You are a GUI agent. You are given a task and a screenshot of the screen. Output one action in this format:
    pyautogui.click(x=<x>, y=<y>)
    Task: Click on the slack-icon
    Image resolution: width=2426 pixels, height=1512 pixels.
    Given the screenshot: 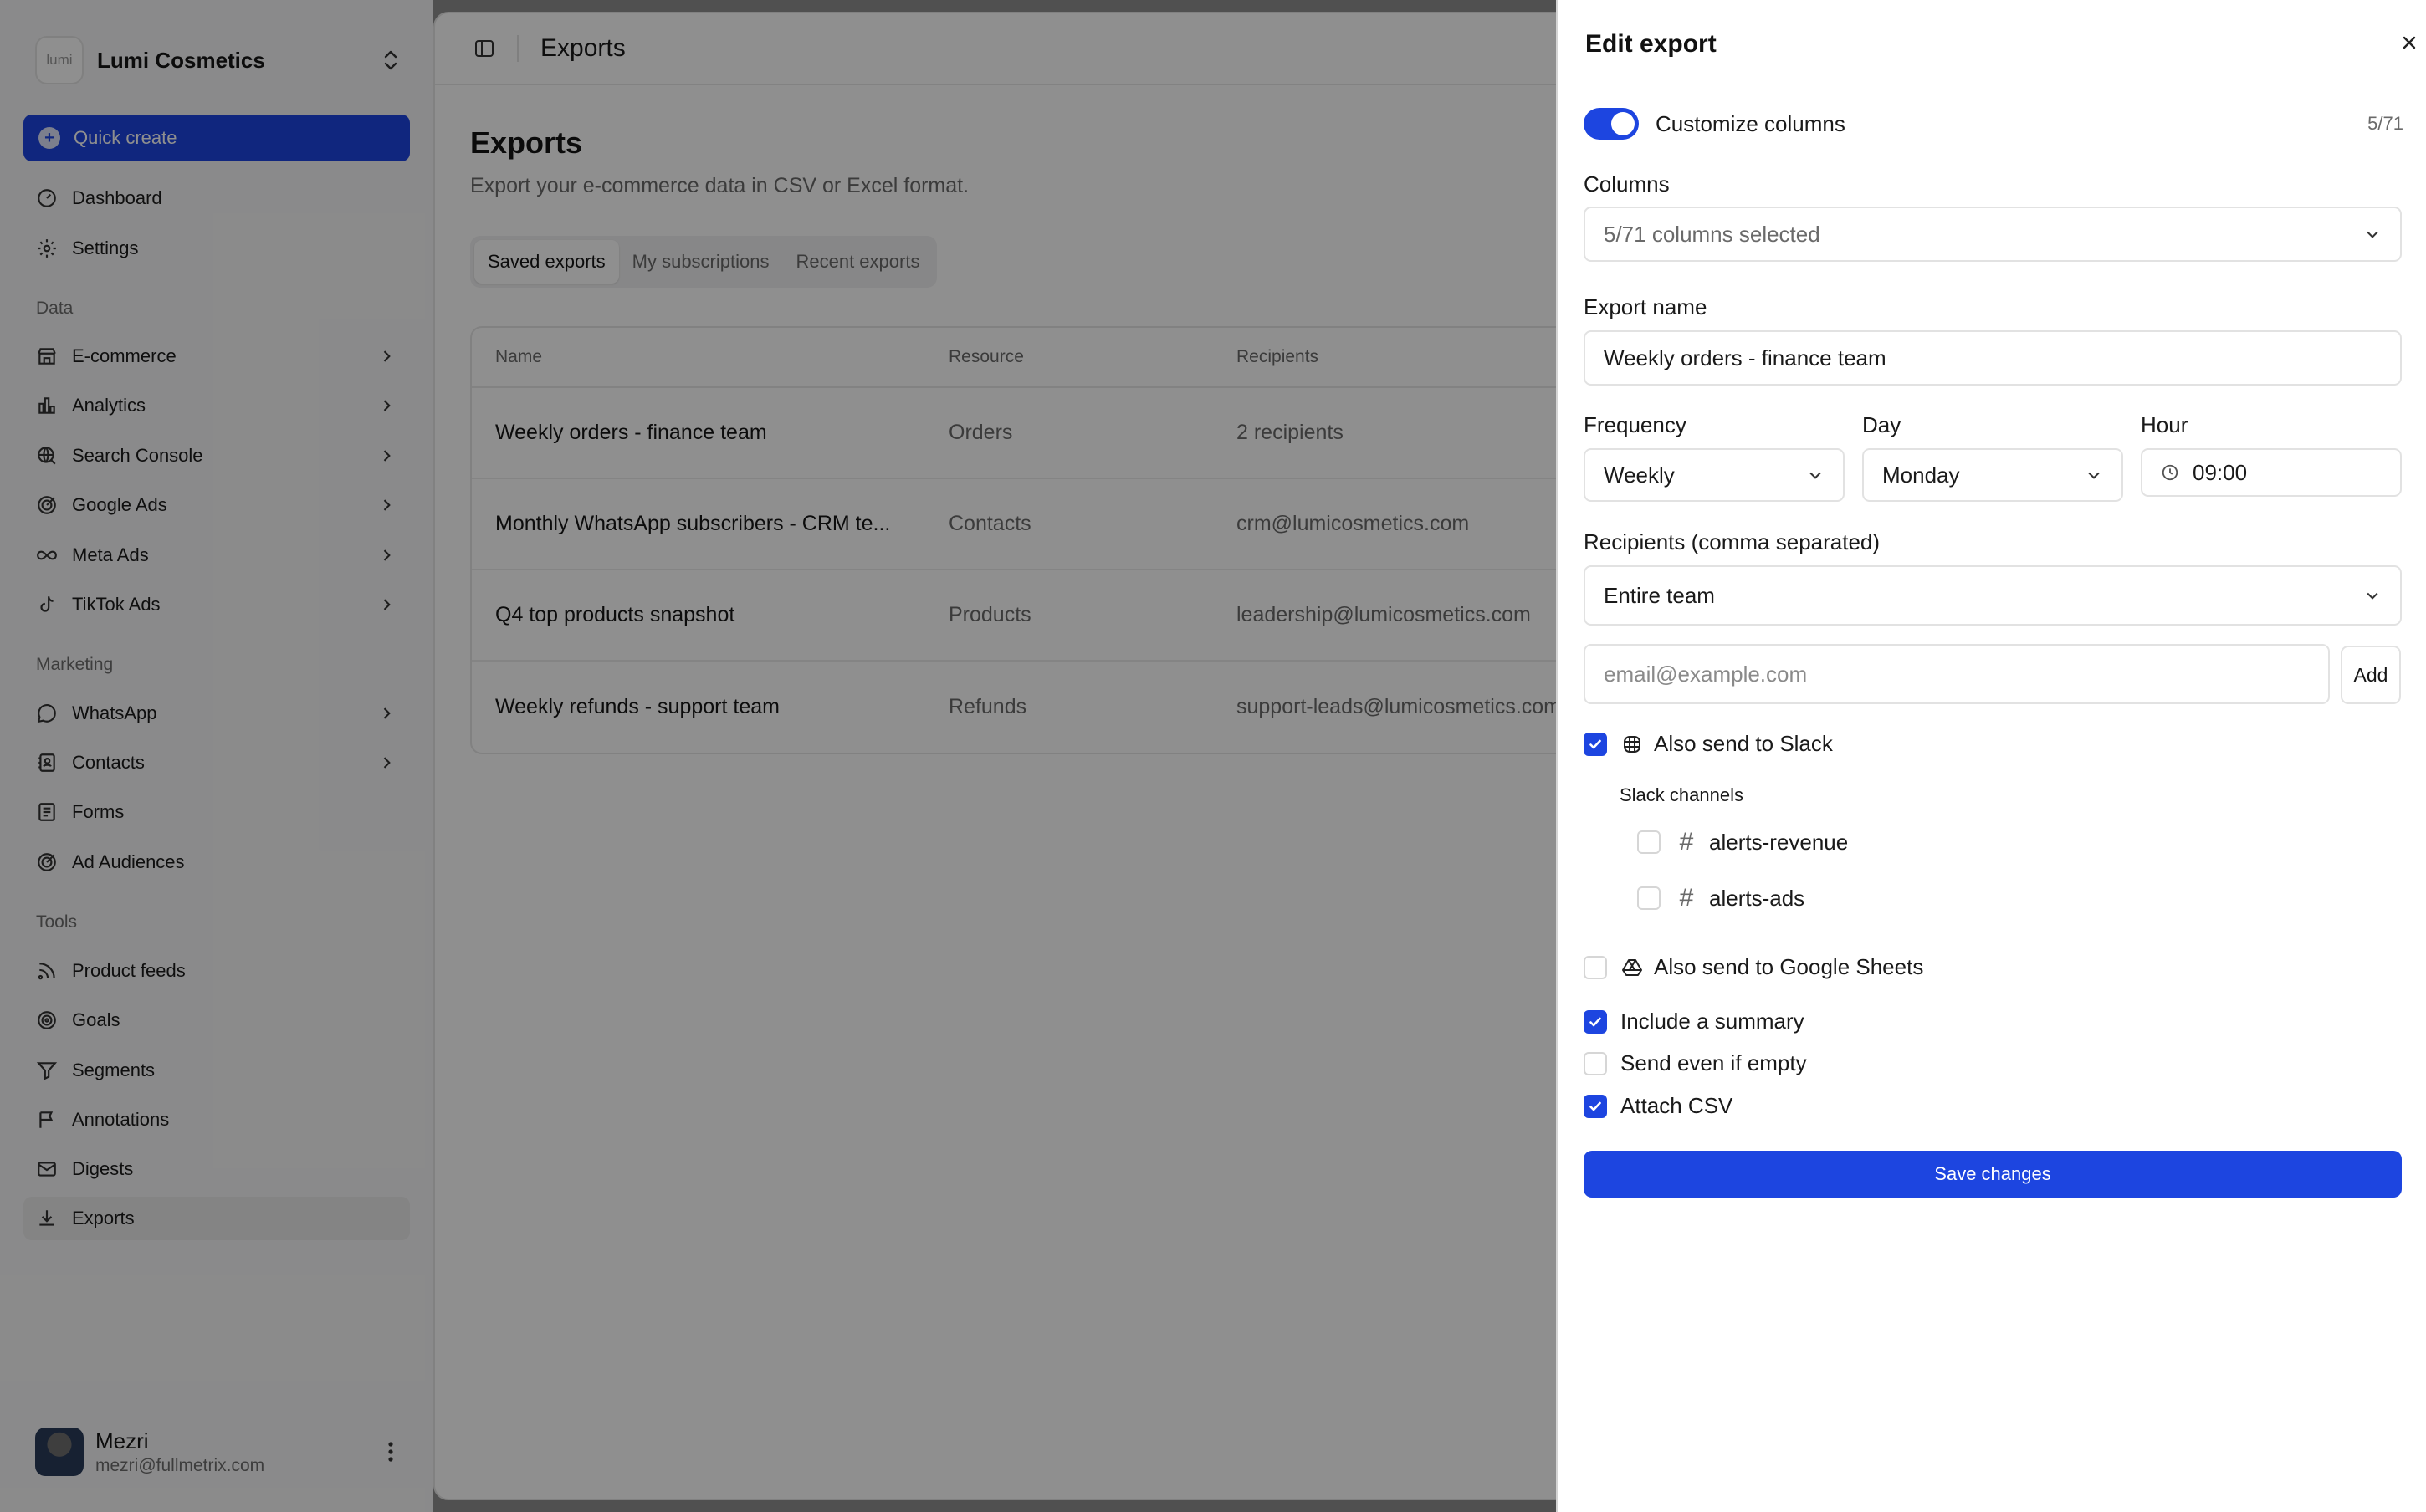 What is the action you would take?
    pyautogui.click(x=1632, y=744)
    